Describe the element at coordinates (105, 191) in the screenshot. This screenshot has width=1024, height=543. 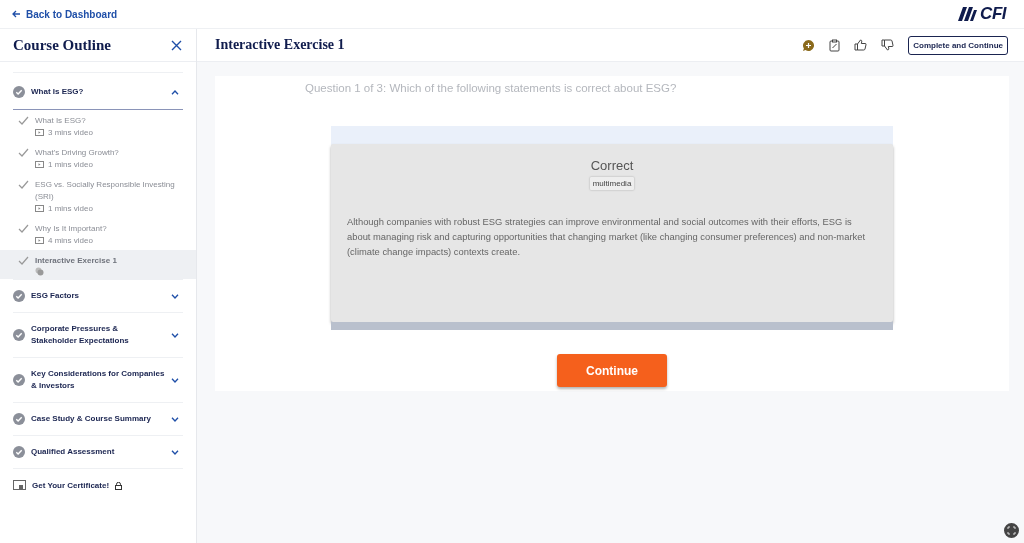
I see `lesson-title: ESG vs. Socially Responsible Investing (SRI)` at that location.